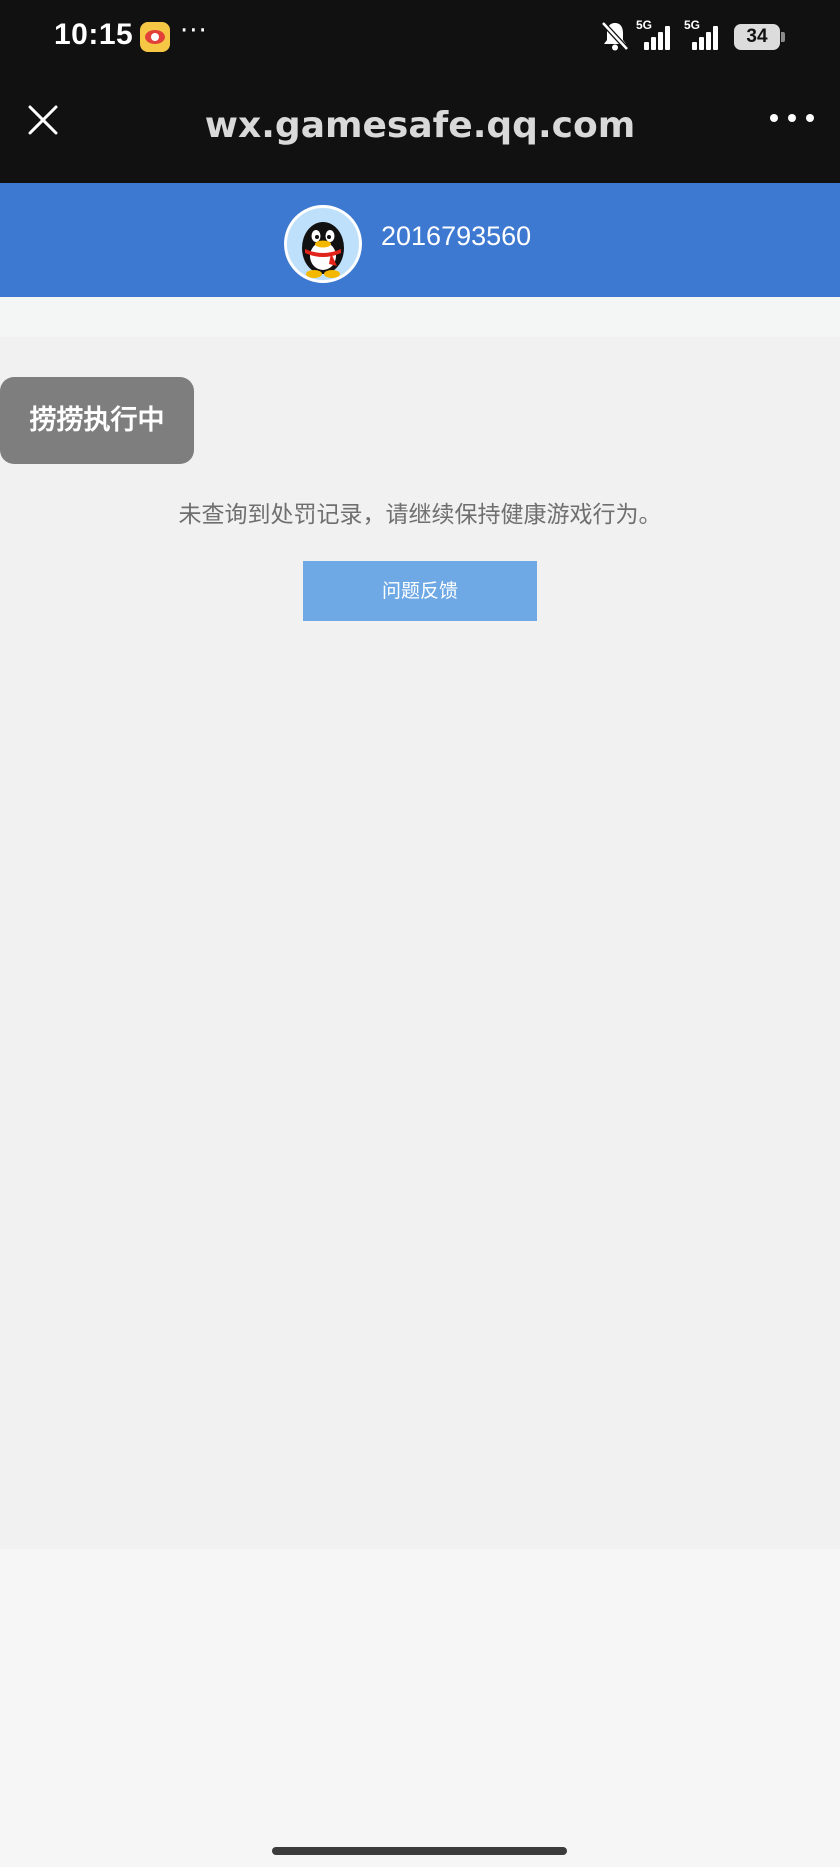  I want to click on status-bar: 10:15 ··· 5G 5G 34, so click(420, 37).